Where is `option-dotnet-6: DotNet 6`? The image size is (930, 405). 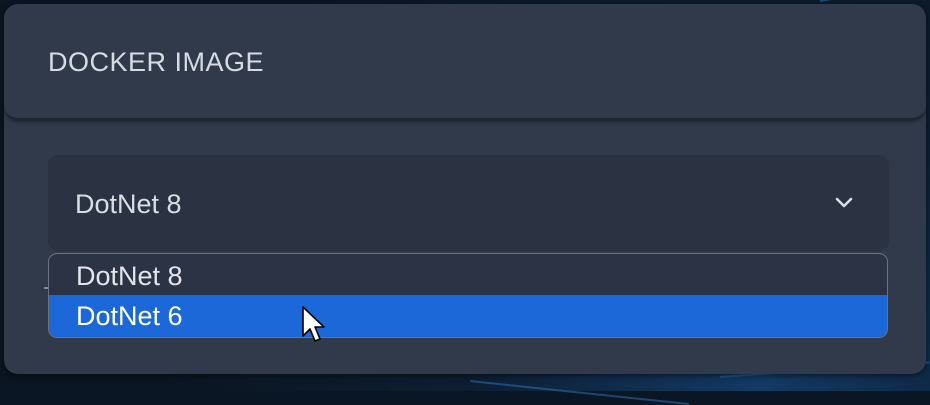 option-dotnet-6: DotNet 6 is located at coordinates (468, 316).